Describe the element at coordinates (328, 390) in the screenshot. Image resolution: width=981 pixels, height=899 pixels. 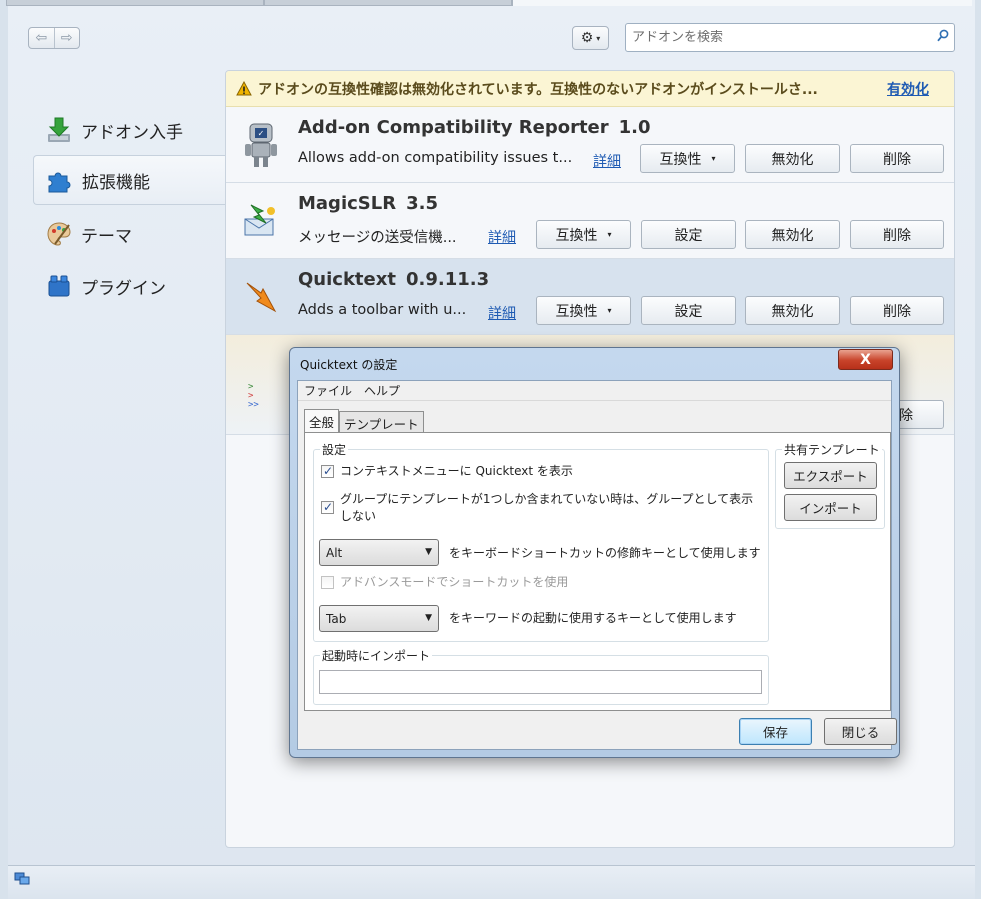
I see `menu-file: ファイル` at that location.